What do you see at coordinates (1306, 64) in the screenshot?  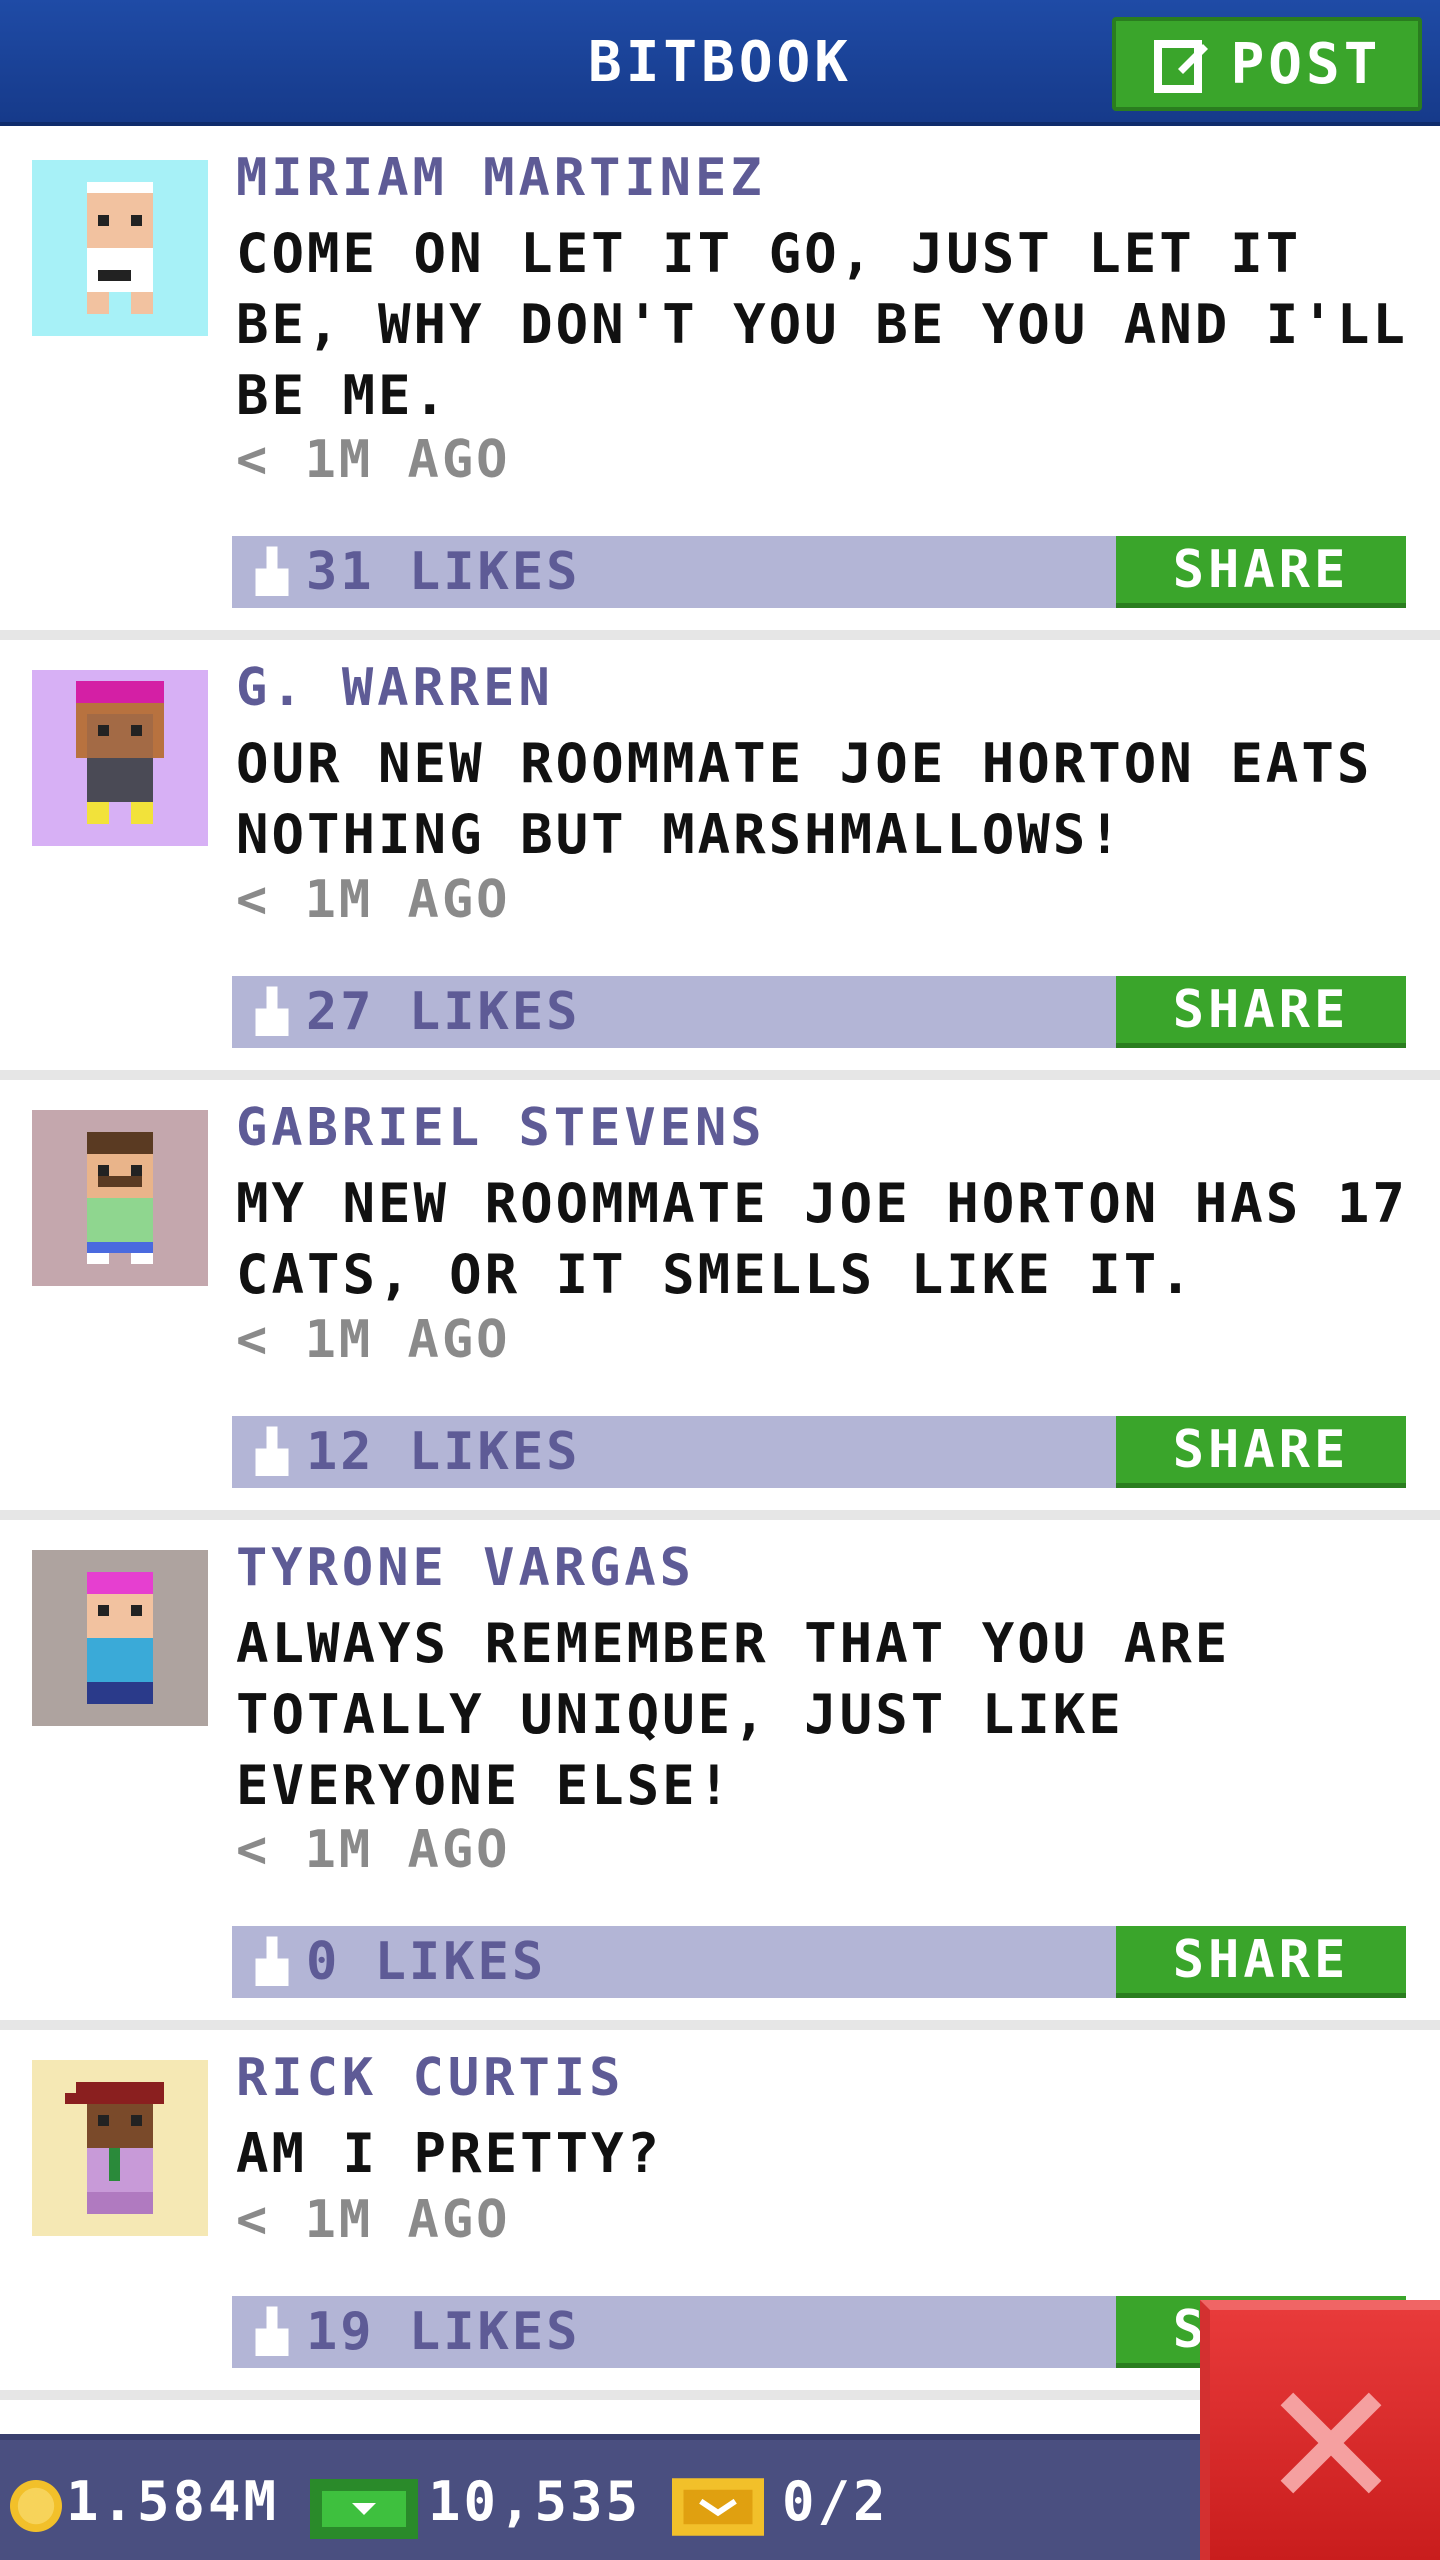 I see `post-button-label: POST` at bounding box center [1306, 64].